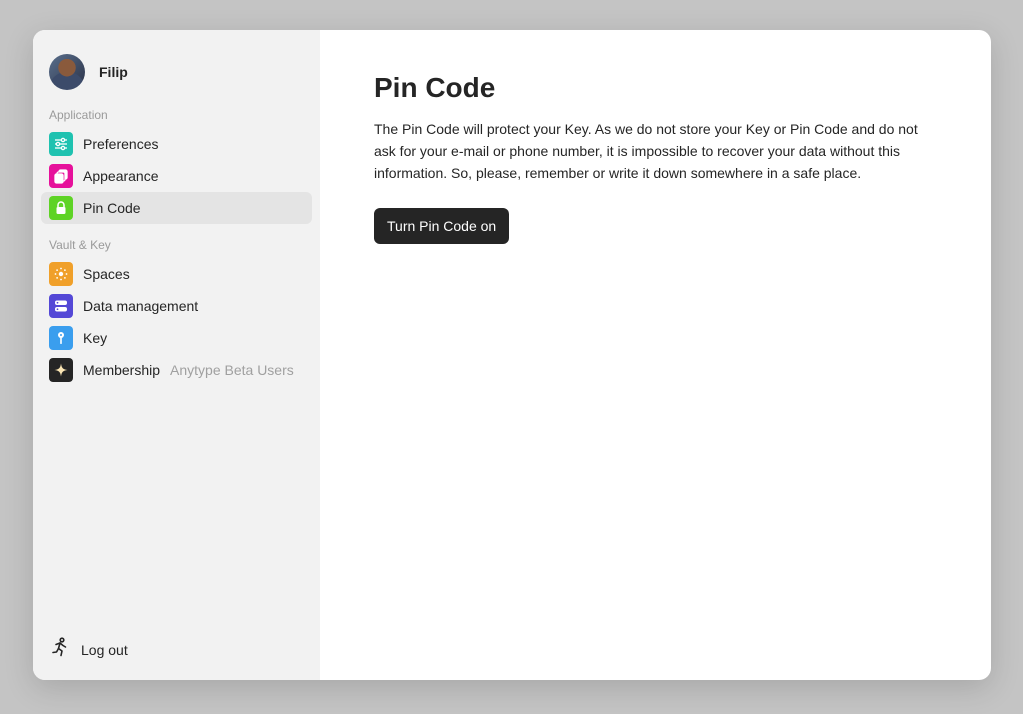  I want to click on lock-icon, so click(61, 208).